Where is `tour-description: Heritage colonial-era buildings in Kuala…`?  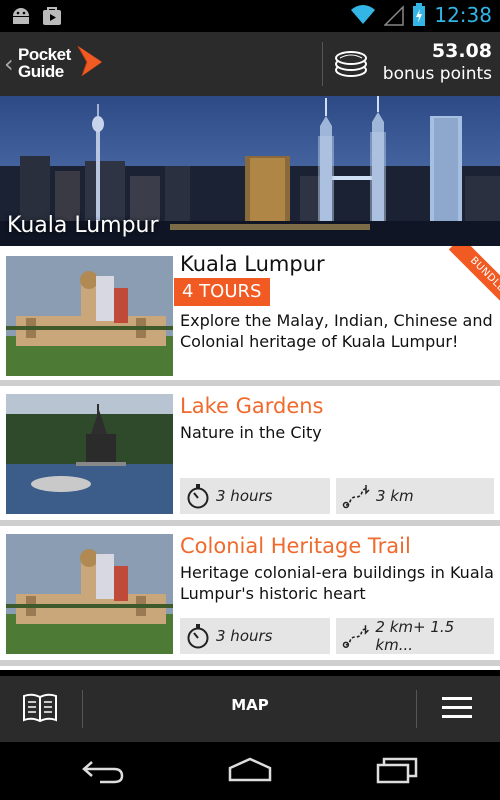
tour-description: Heritage colonial-era buildings in Kuala… is located at coordinates (337, 583).